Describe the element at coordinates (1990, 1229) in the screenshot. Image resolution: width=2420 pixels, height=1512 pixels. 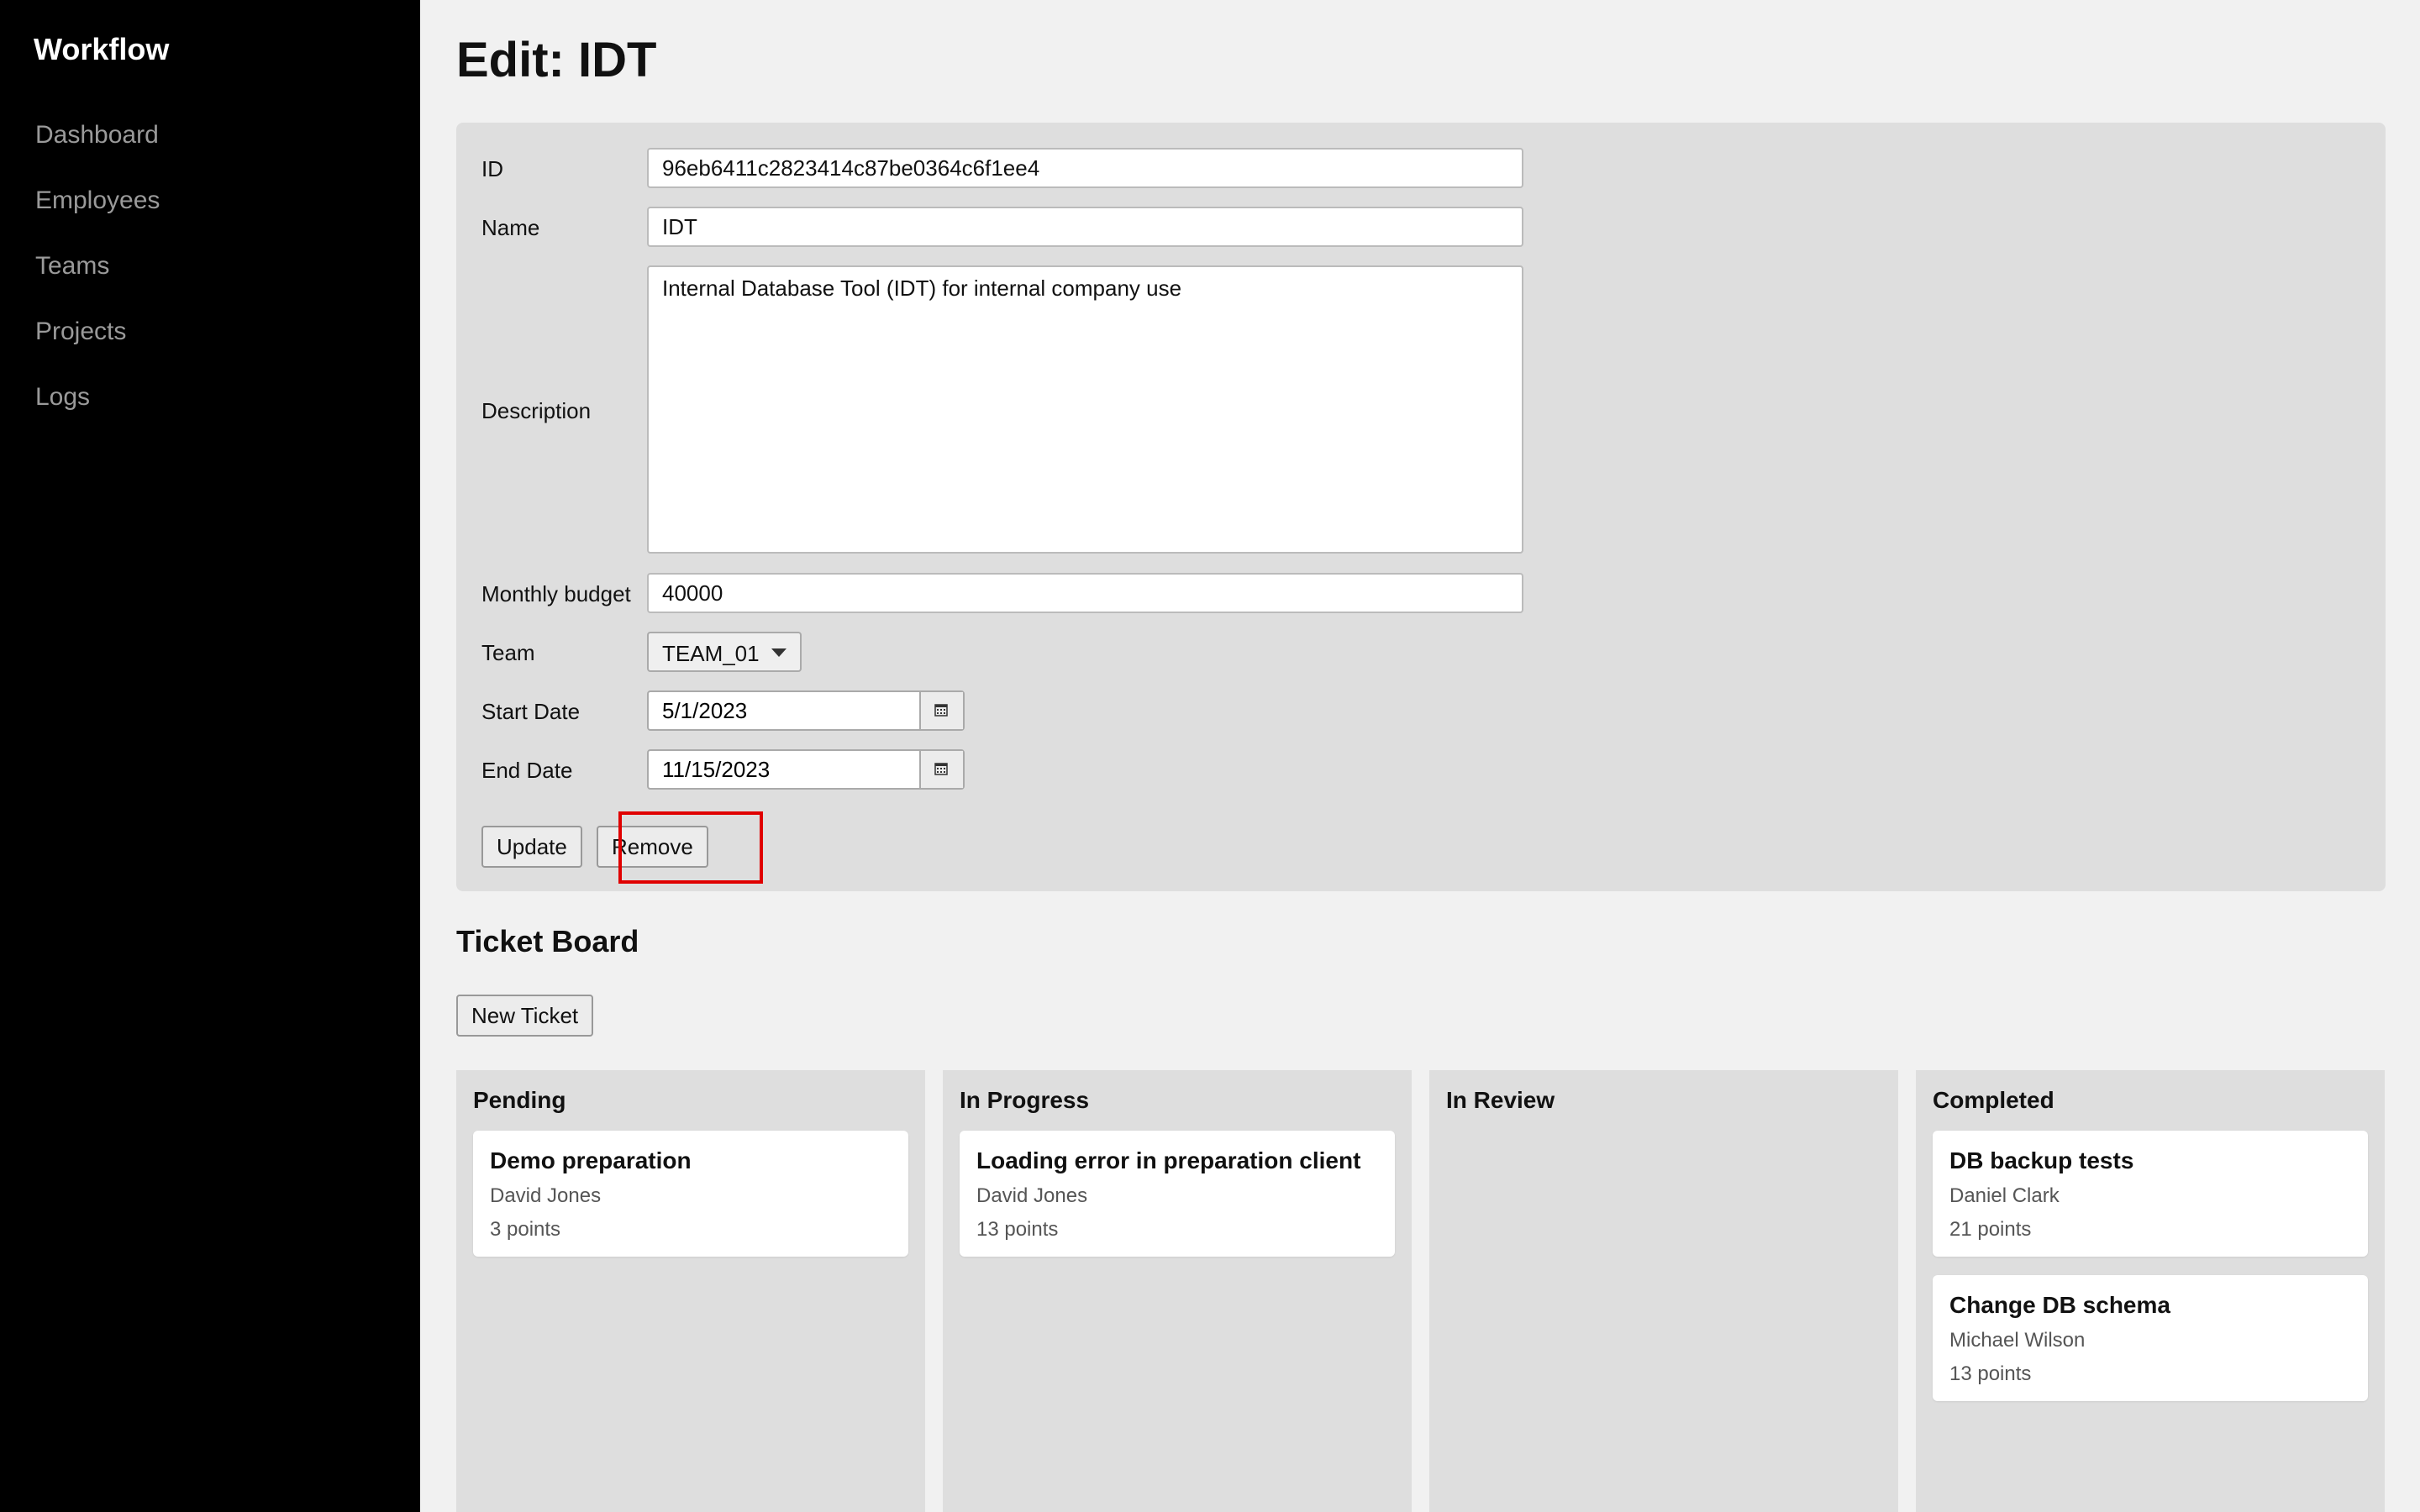
I see `ticket-points: 21 points` at that location.